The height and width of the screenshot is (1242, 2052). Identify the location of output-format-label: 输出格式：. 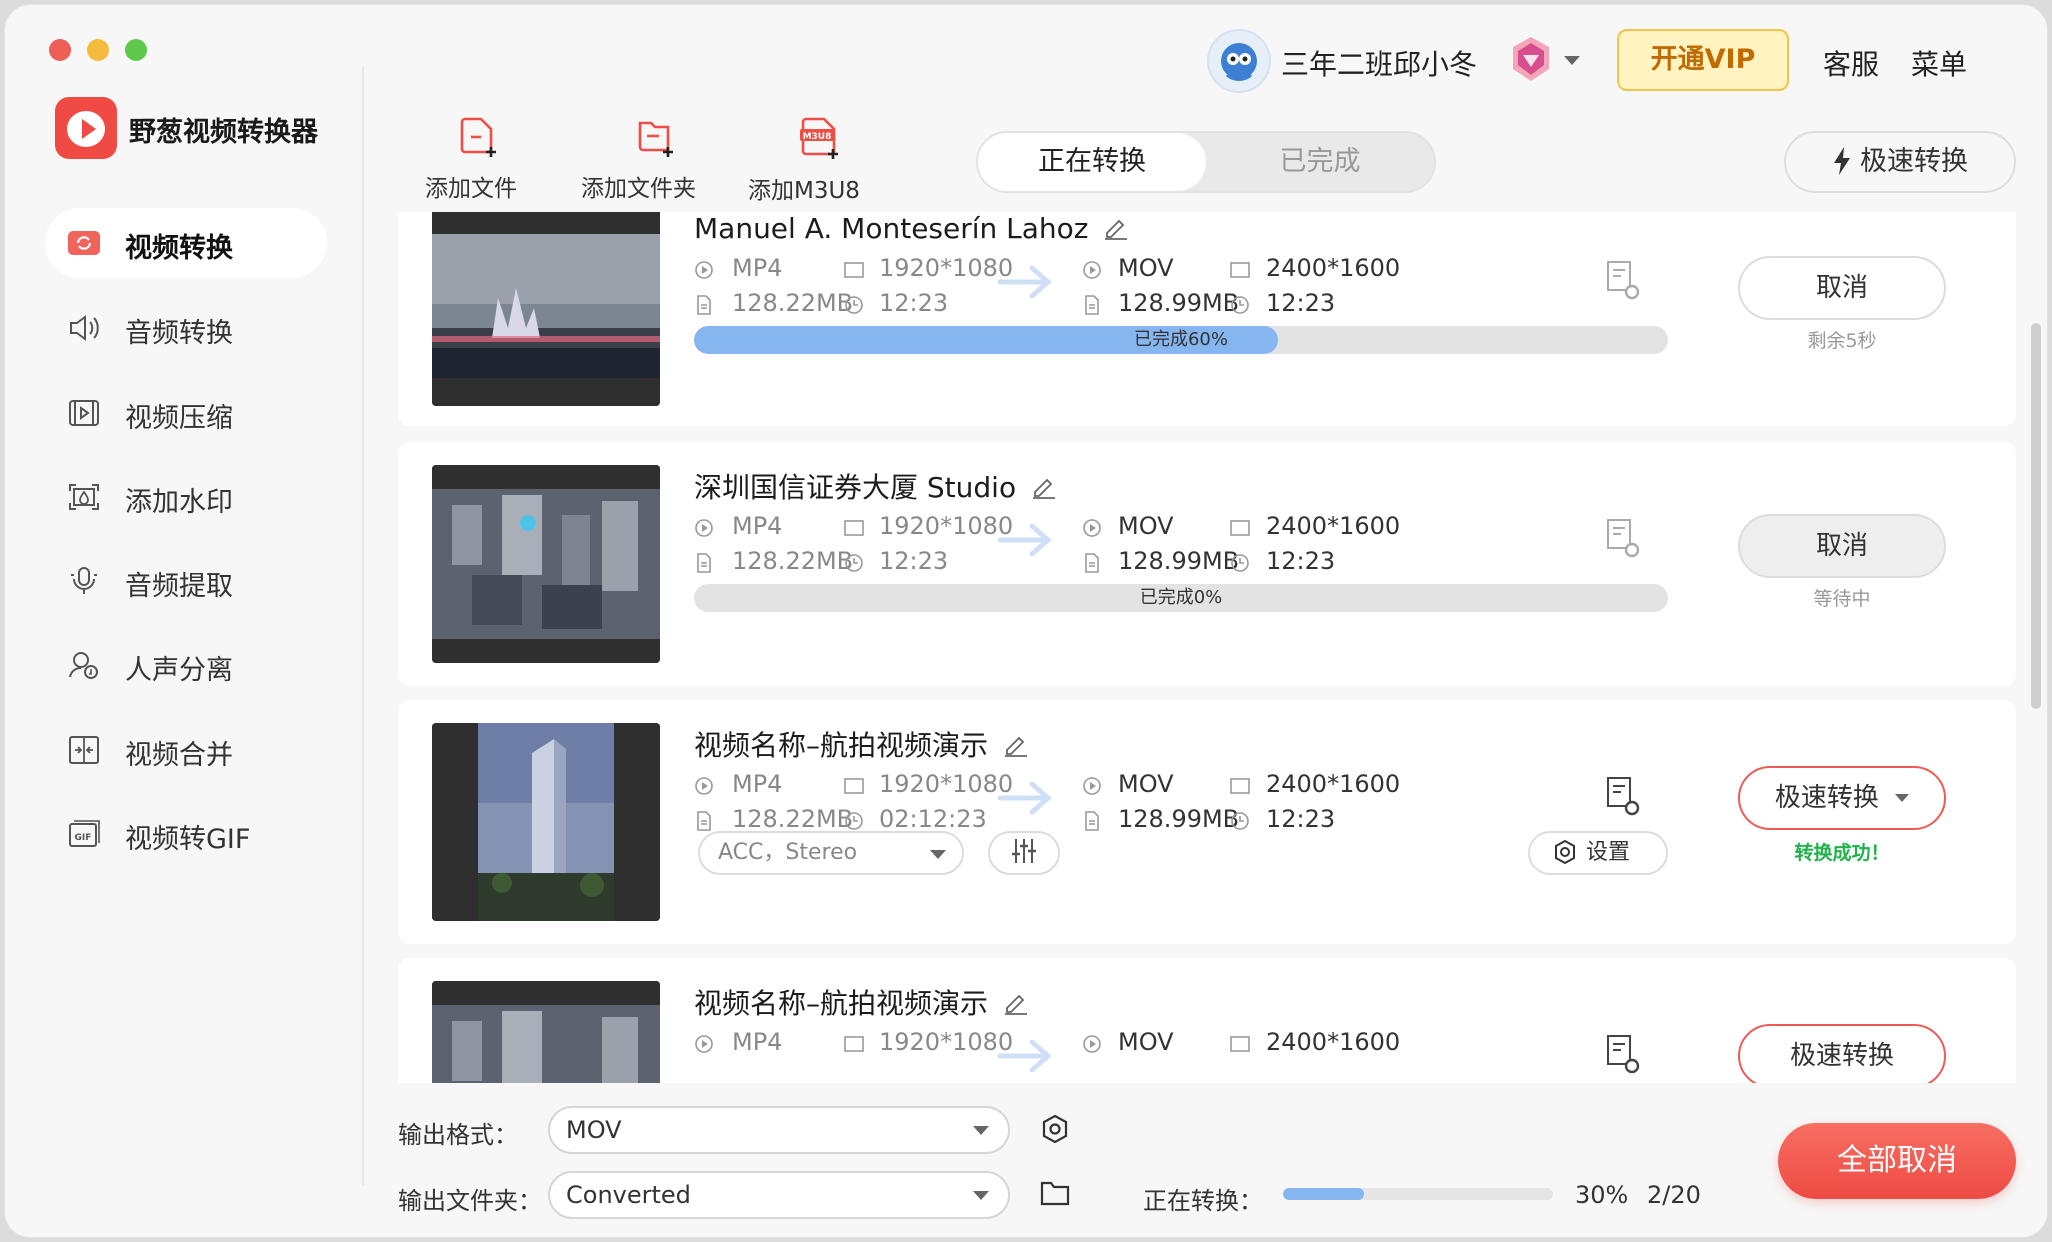
(458, 1135).